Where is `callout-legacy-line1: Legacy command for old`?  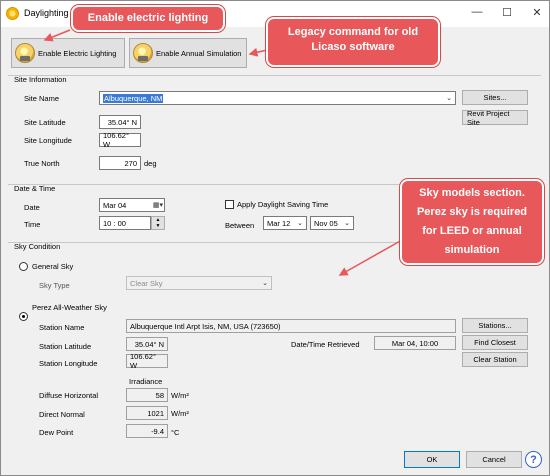
callout-legacy-line1: Legacy command for old is located at coordinates (353, 32).